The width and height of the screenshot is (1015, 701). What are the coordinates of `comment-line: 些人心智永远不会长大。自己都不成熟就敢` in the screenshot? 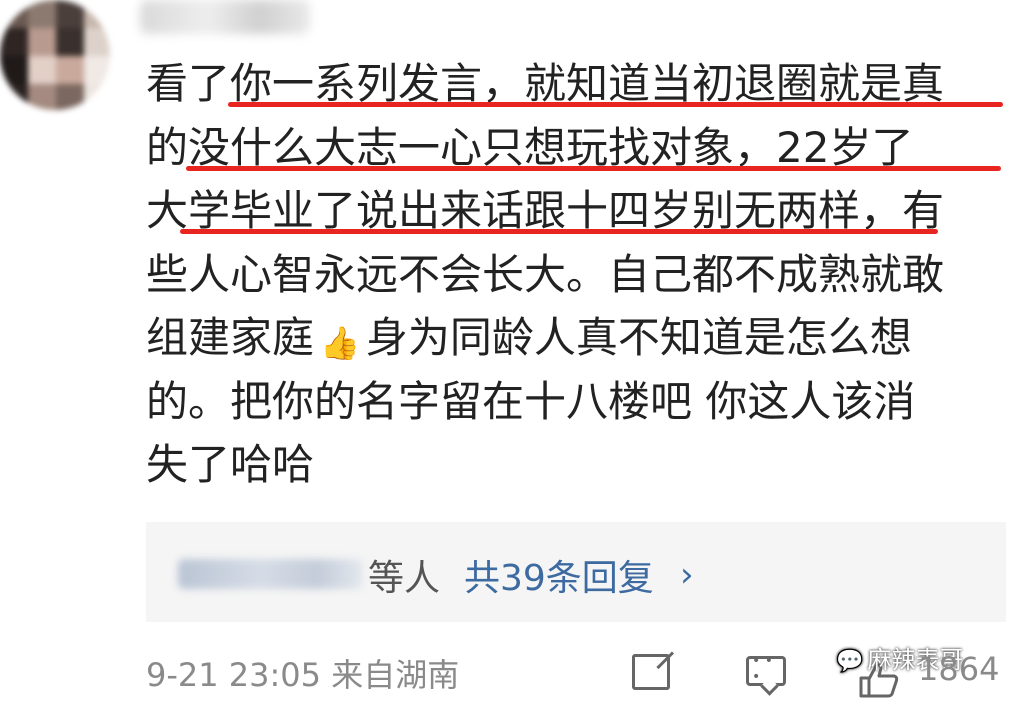 It's located at (576, 275).